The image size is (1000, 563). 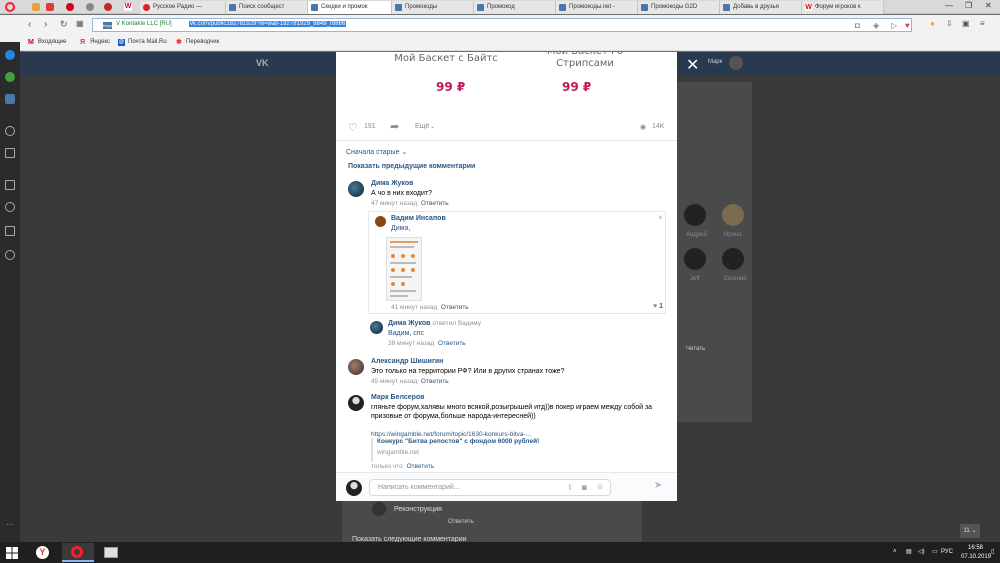 What do you see at coordinates (968, 5) in the screenshot?
I see `restore-icon: ❐` at bounding box center [968, 5].